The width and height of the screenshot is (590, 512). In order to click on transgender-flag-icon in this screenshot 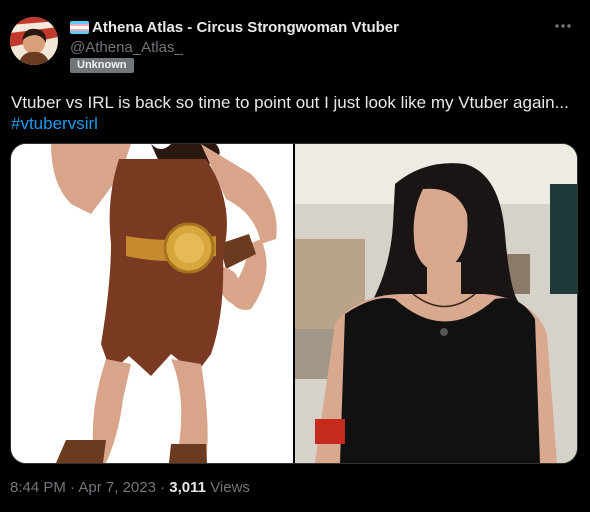, I will do `click(79, 27)`.